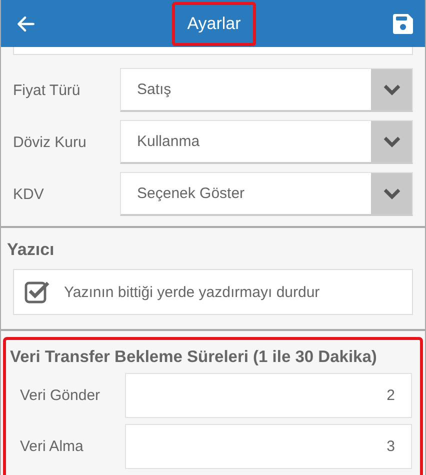 Image resolution: width=426 pixels, height=475 pixels. I want to click on section-heading: Veri Transfer Bekleme Süreleri (1 ile 30 Dakika), so click(194, 357).